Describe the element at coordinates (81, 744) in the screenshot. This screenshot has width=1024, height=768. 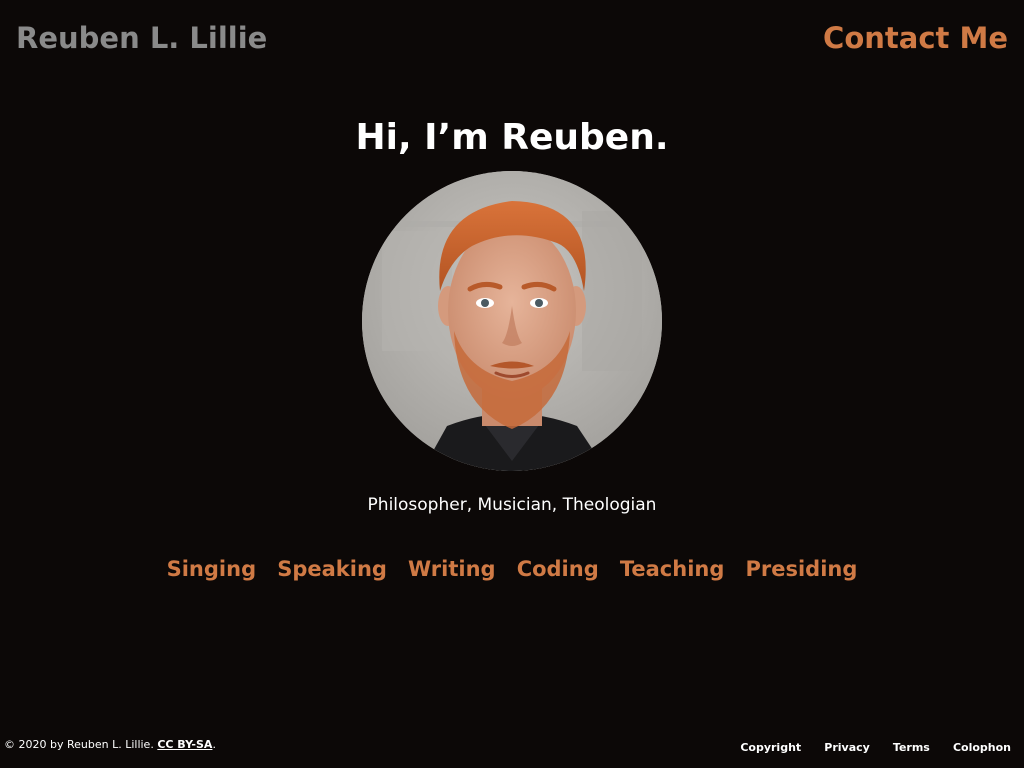
I see `copyright-text: © 2020 by Reuben L. Lillie.` at that location.